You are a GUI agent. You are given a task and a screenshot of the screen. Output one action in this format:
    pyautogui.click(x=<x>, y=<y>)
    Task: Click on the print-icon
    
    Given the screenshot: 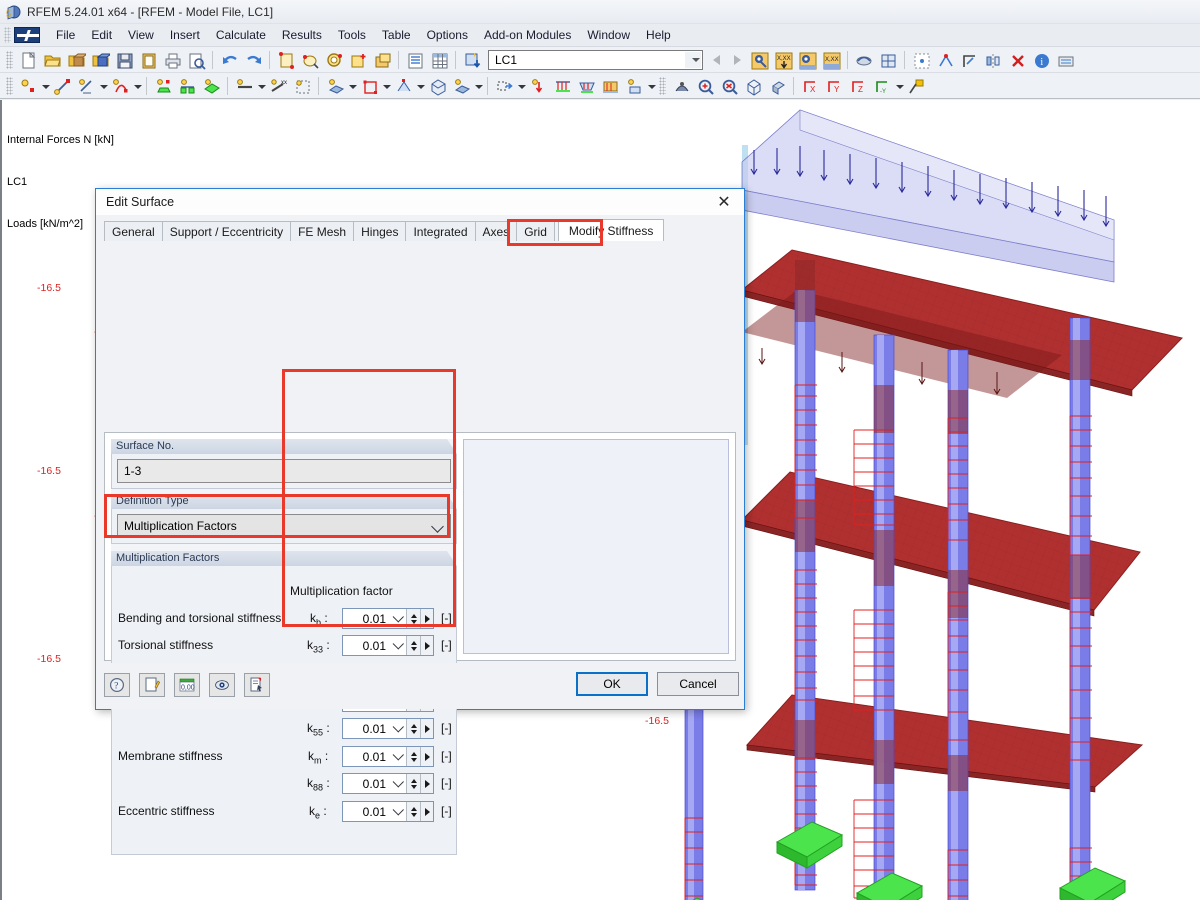 What is the action you would take?
    pyautogui.click(x=172, y=60)
    